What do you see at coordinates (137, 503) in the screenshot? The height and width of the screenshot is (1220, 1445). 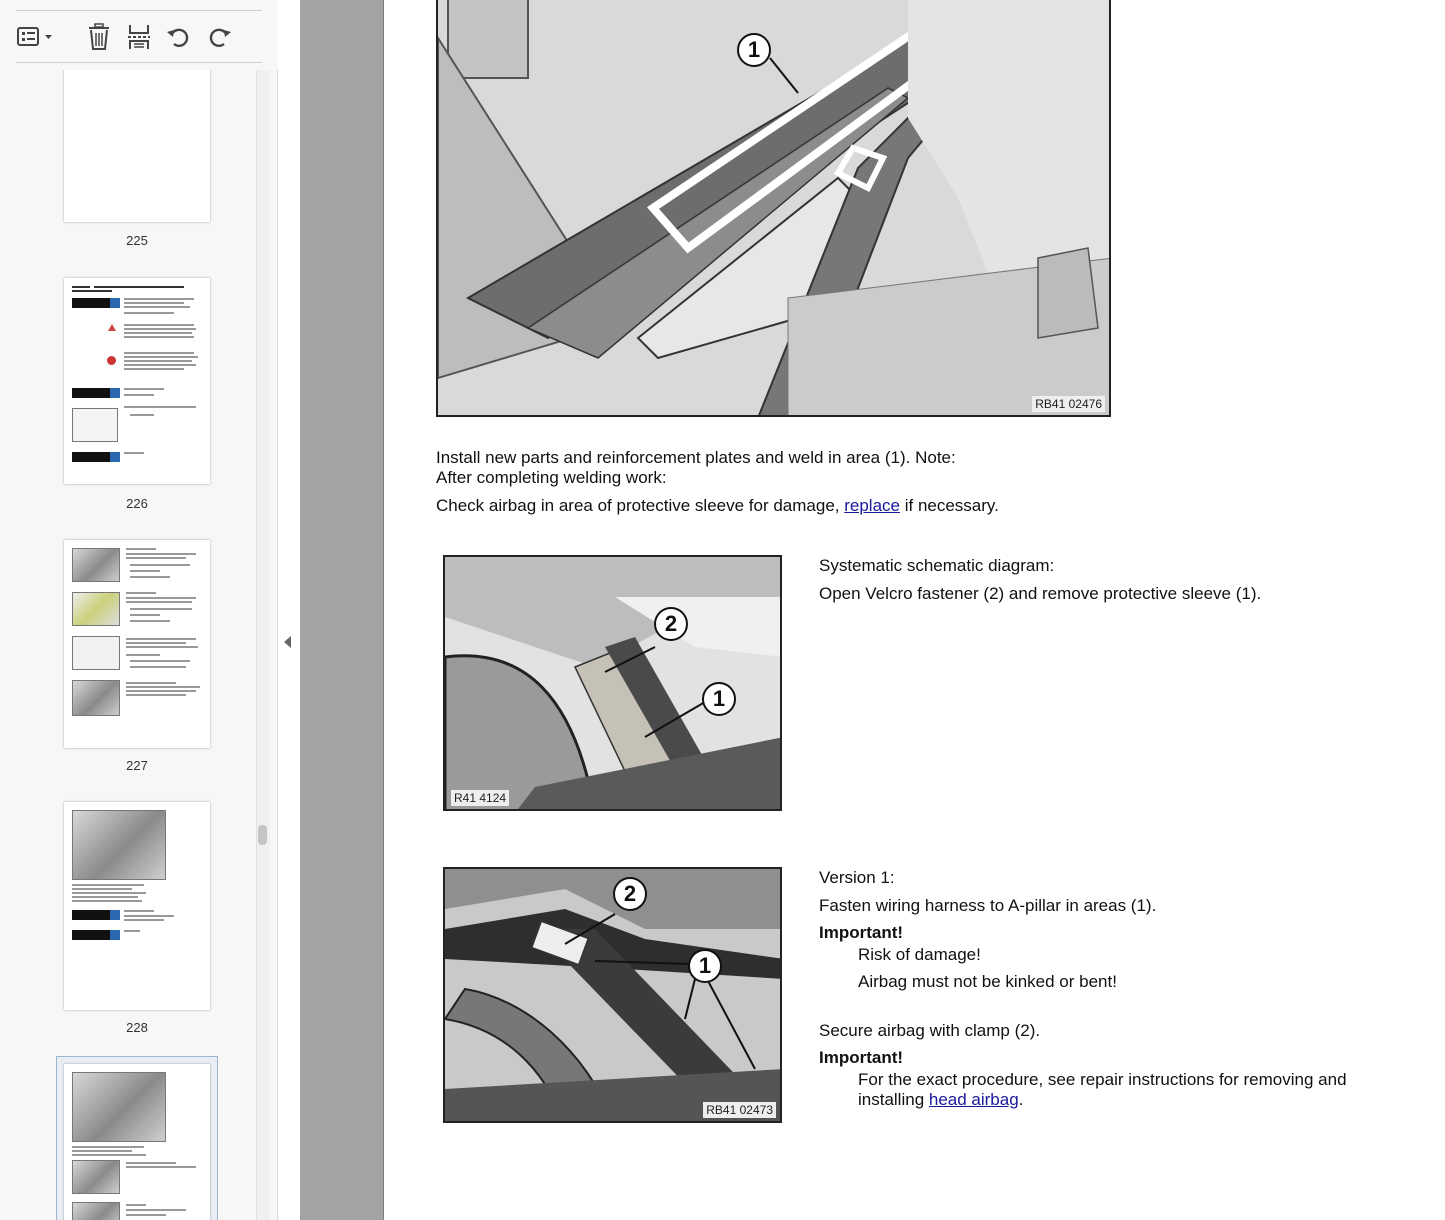 I see `page-number-label: 226` at bounding box center [137, 503].